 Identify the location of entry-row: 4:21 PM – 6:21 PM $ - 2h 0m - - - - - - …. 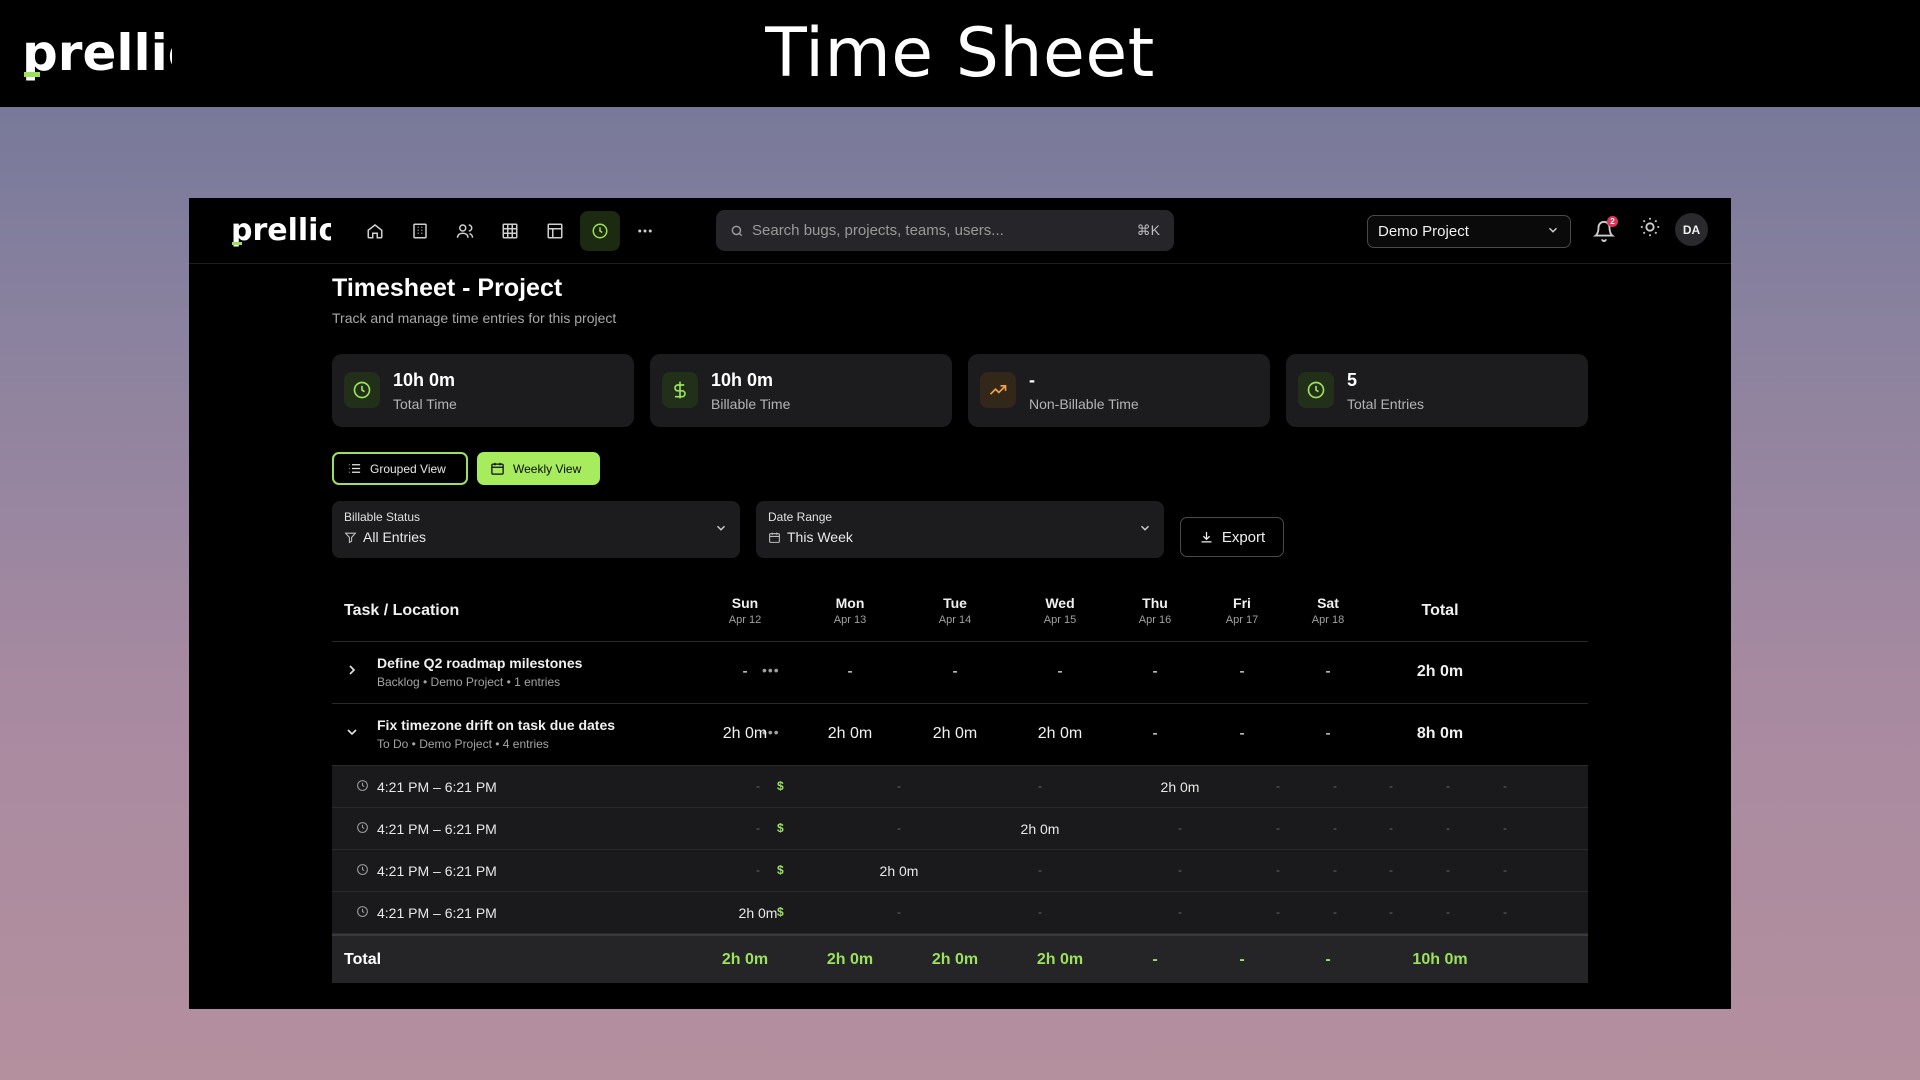
(960, 871).